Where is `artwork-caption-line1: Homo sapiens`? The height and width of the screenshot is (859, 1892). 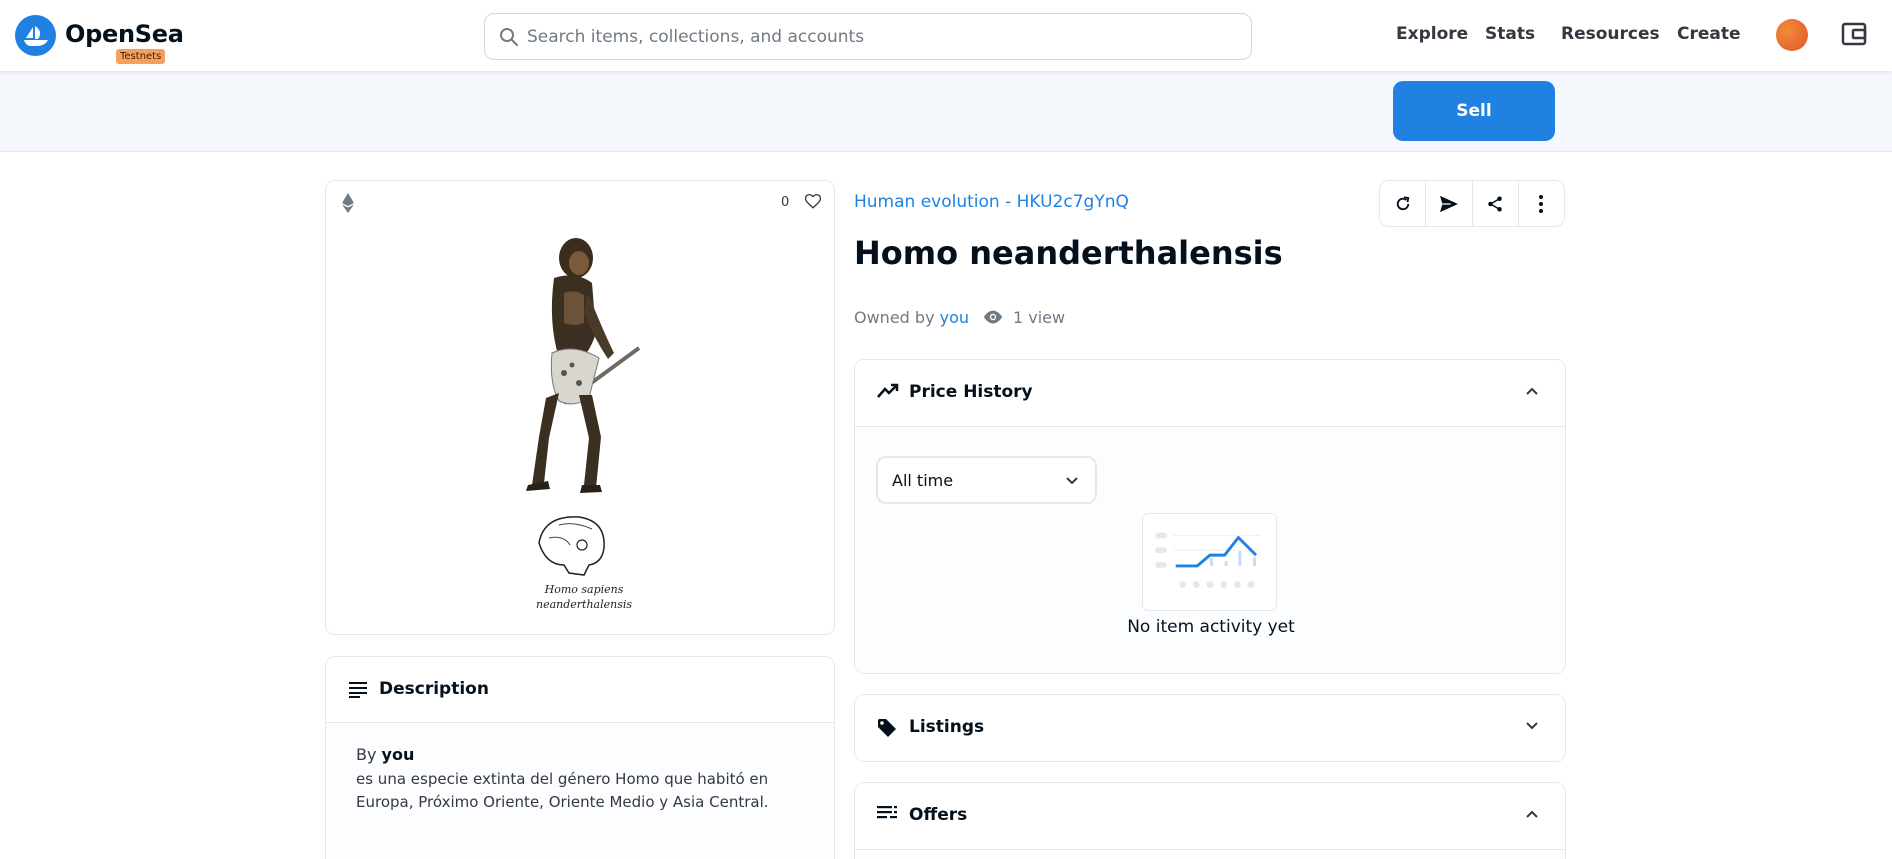
artwork-caption-line1: Homo sapiens is located at coordinates (584, 589).